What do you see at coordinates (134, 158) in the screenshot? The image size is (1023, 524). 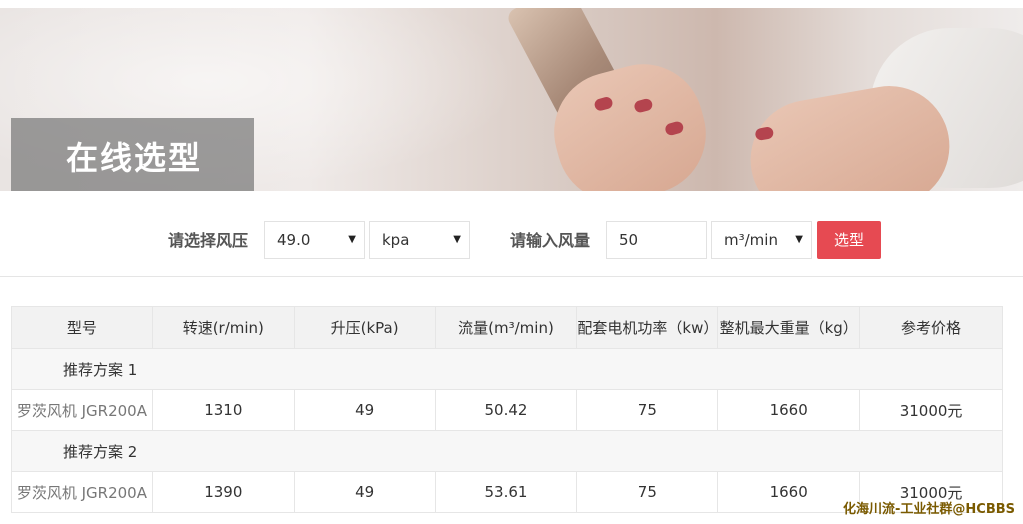 I see `page-title: 在线选型` at bounding box center [134, 158].